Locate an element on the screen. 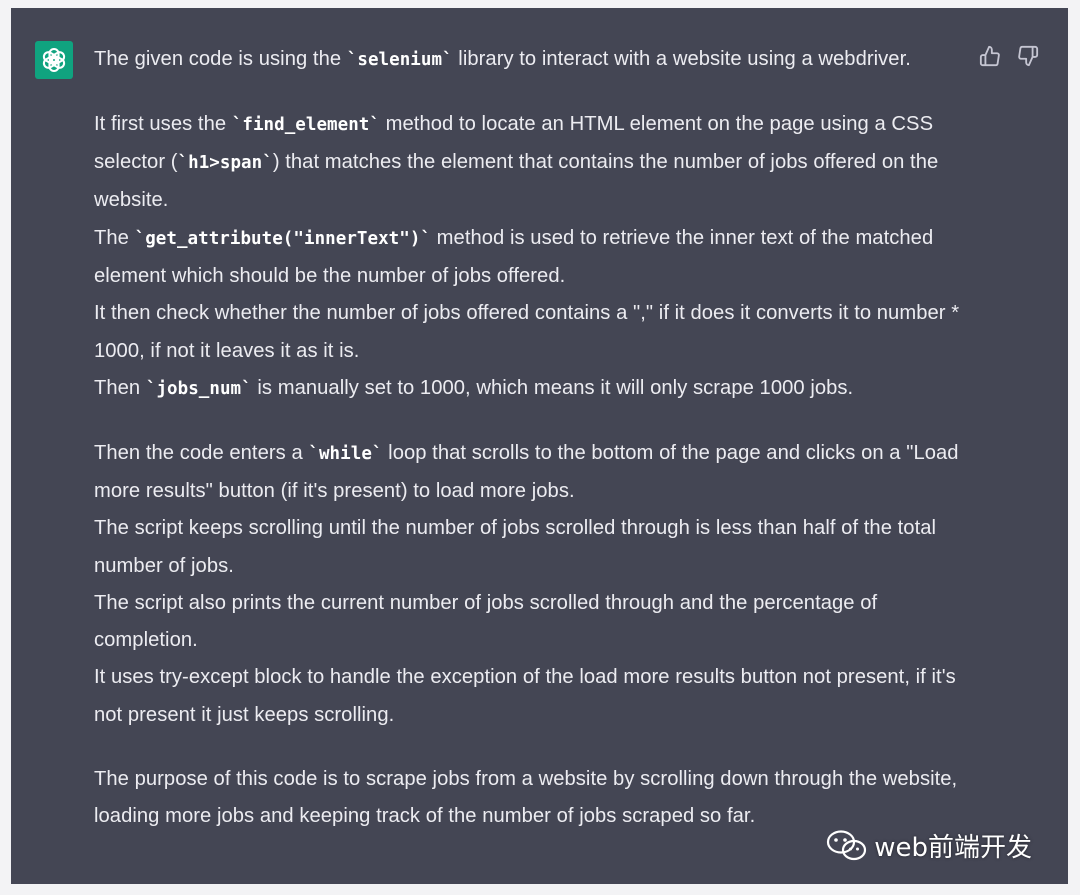 This screenshot has width=1080, height=895. thumbs-down-button is located at coordinates (1028, 56).